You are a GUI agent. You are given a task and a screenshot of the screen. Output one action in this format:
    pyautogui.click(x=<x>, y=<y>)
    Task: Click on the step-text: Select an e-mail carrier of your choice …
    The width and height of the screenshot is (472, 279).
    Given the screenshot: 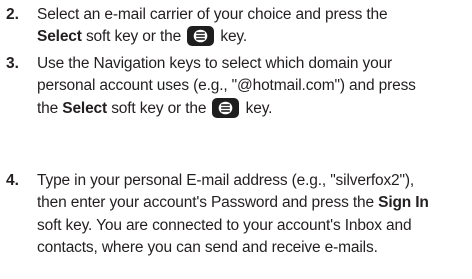 What is the action you would take?
    pyautogui.click(x=252, y=26)
    